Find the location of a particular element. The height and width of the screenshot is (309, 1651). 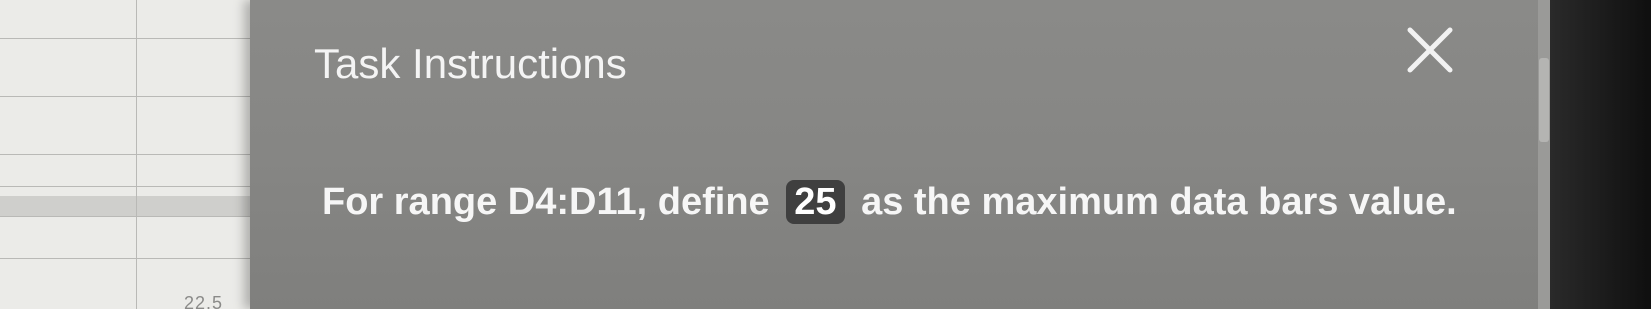

dialog-title: Task Instructions is located at coordinates (470, 63).